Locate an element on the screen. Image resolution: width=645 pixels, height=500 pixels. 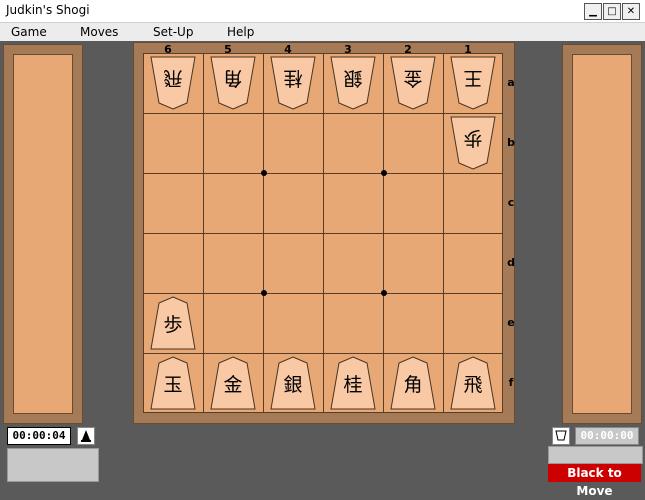
file-label: 4 is located at coordinates (288, 49).